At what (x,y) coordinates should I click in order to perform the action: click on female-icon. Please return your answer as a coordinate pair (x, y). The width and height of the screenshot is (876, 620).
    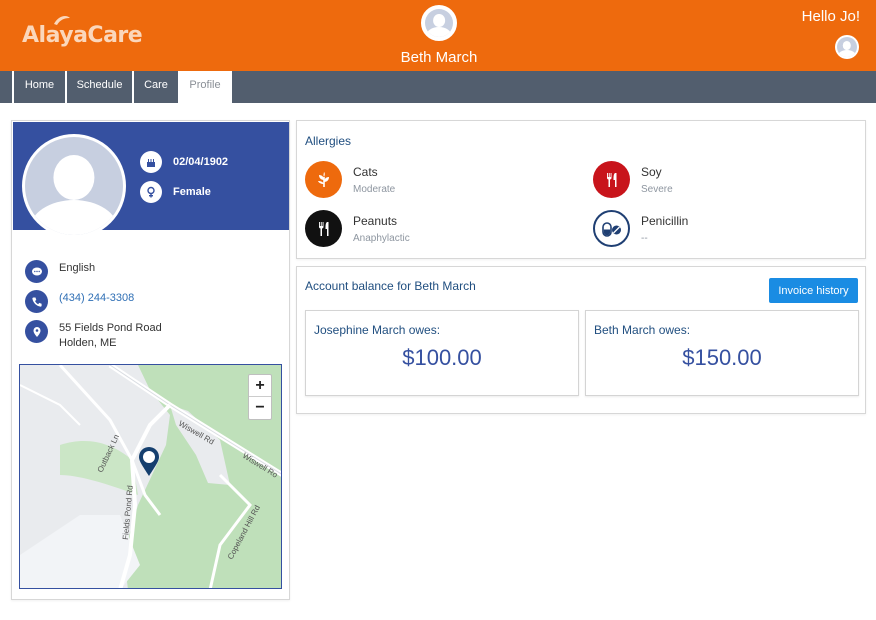
    Looking at the image, I should click on (151, 192).